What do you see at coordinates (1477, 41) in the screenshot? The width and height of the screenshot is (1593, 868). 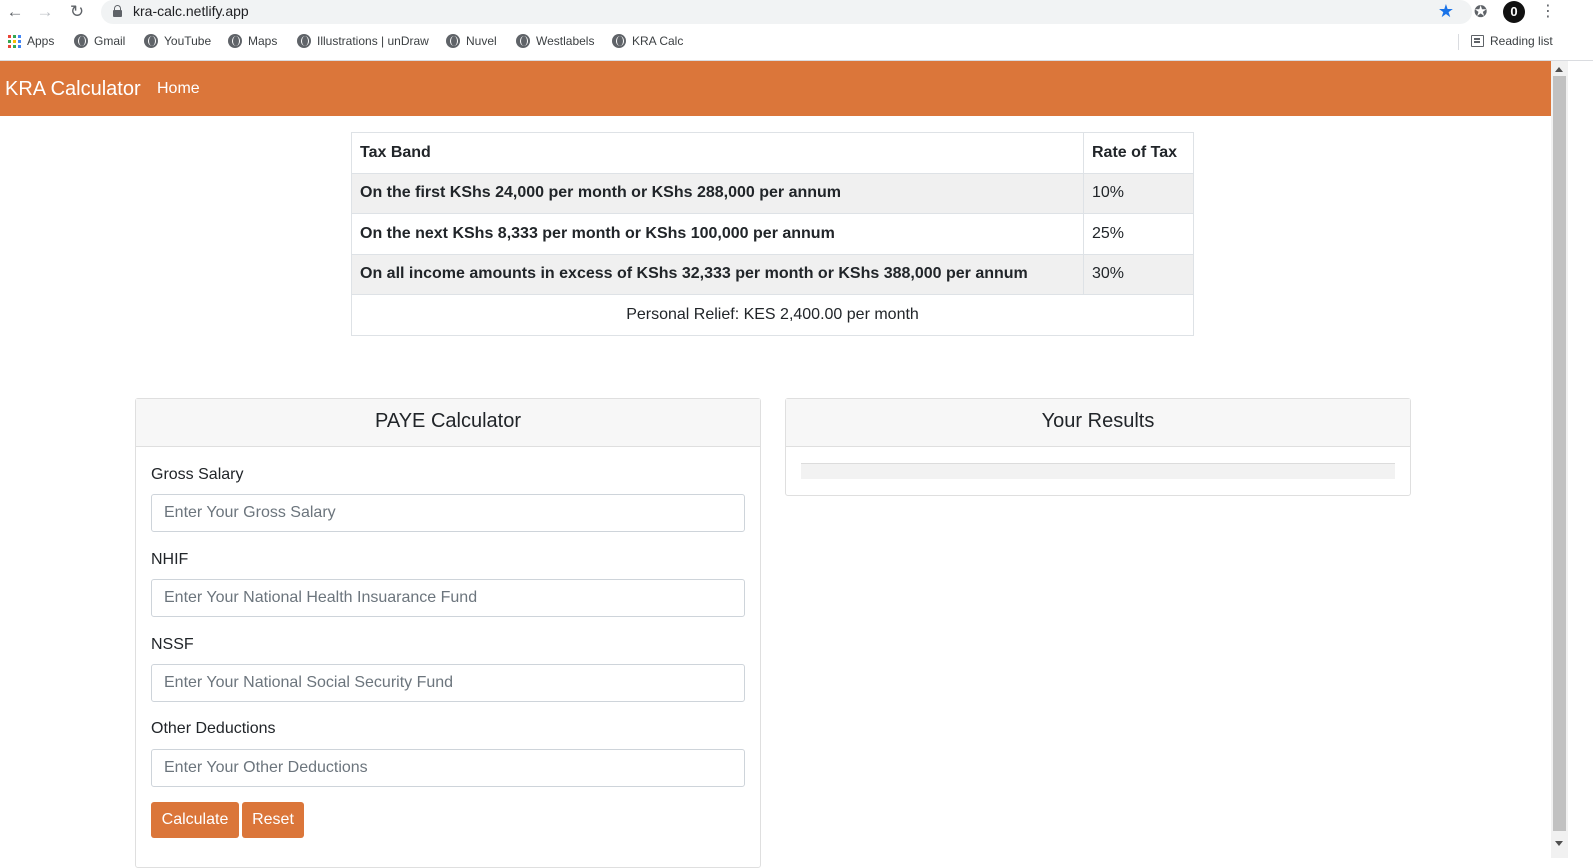 I see `reading-list-icon` at bounding box center [1477, 41].